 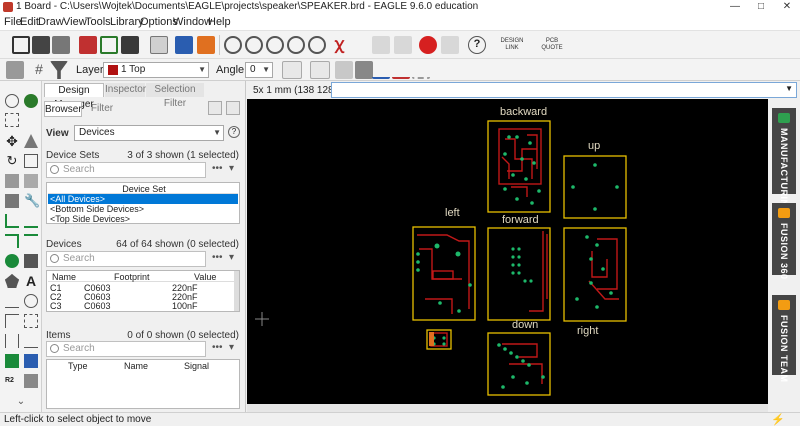 I want to click on devices-search: Search, so click(x=126, y=259).